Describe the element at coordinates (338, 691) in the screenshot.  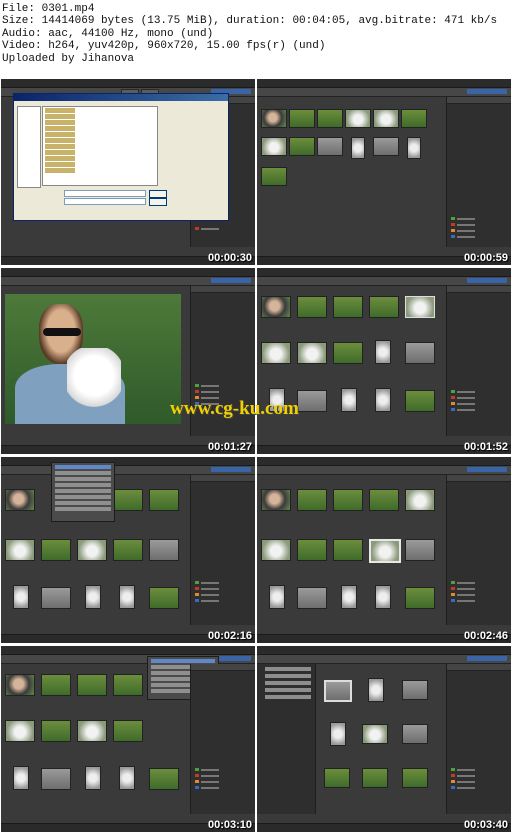
I see `selected-thumbnail` at that location.